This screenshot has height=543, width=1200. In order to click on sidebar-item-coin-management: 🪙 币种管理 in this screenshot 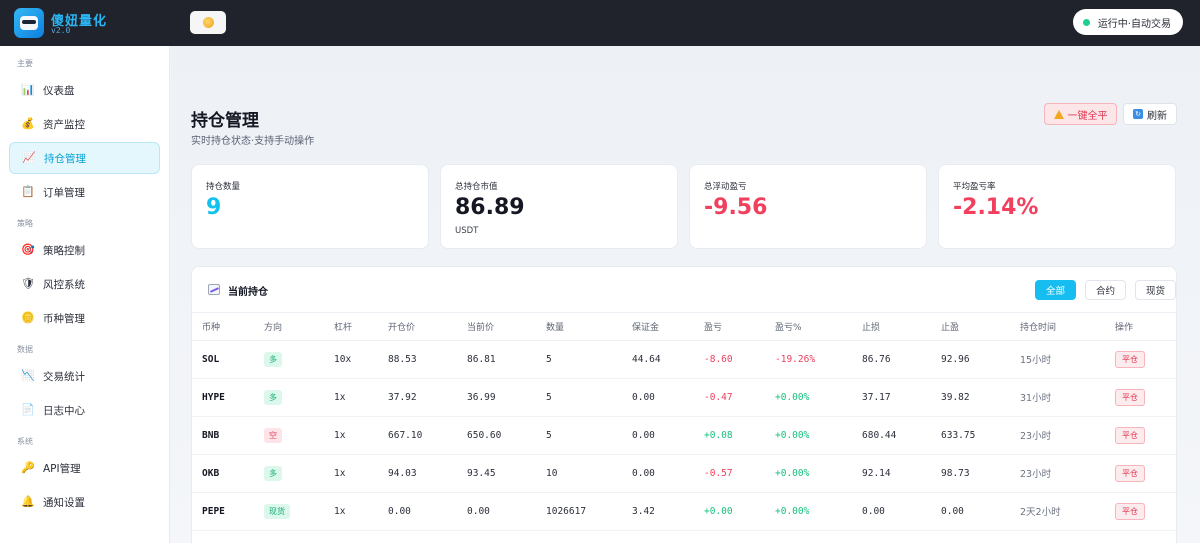, I will do `click(84, 318)`.